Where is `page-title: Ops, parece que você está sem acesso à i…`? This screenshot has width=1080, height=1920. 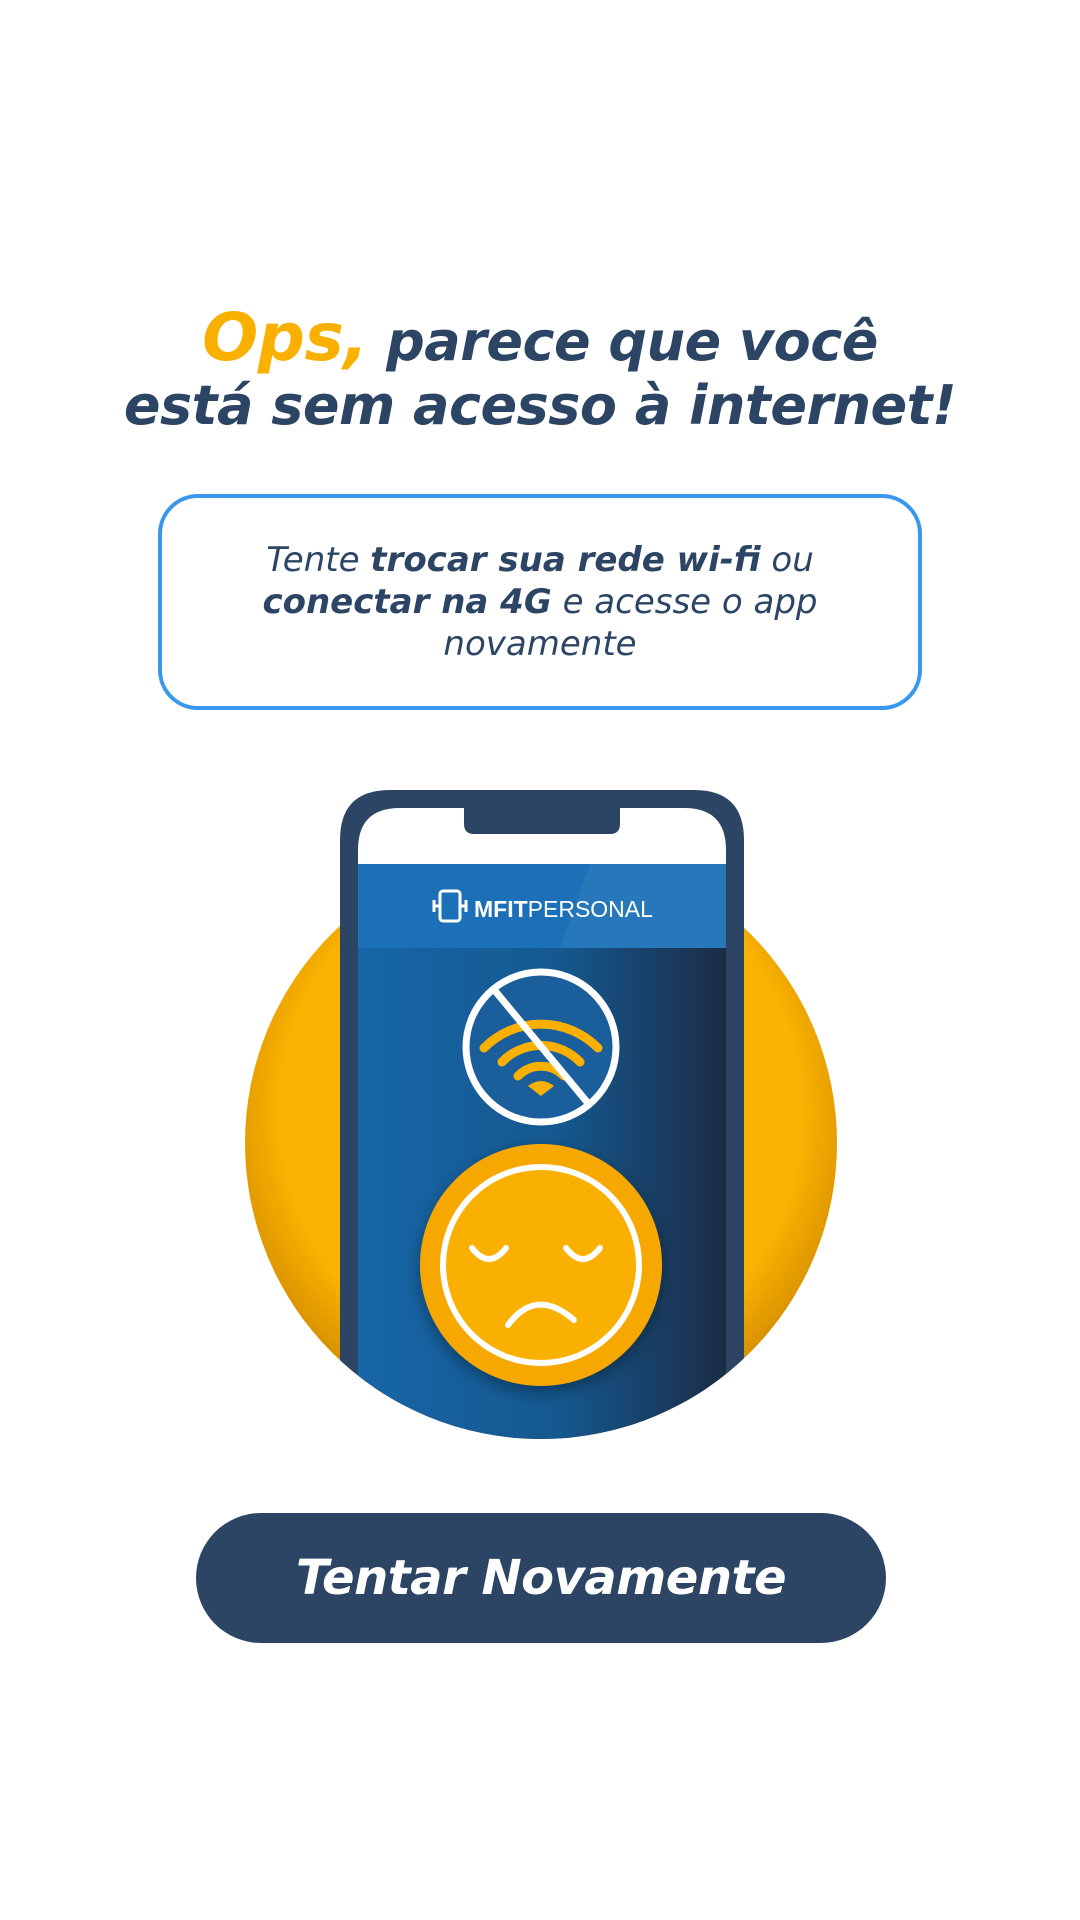 page-title: Ops, parece que você está sem acesso à i… is located at coordinates (540, 371).